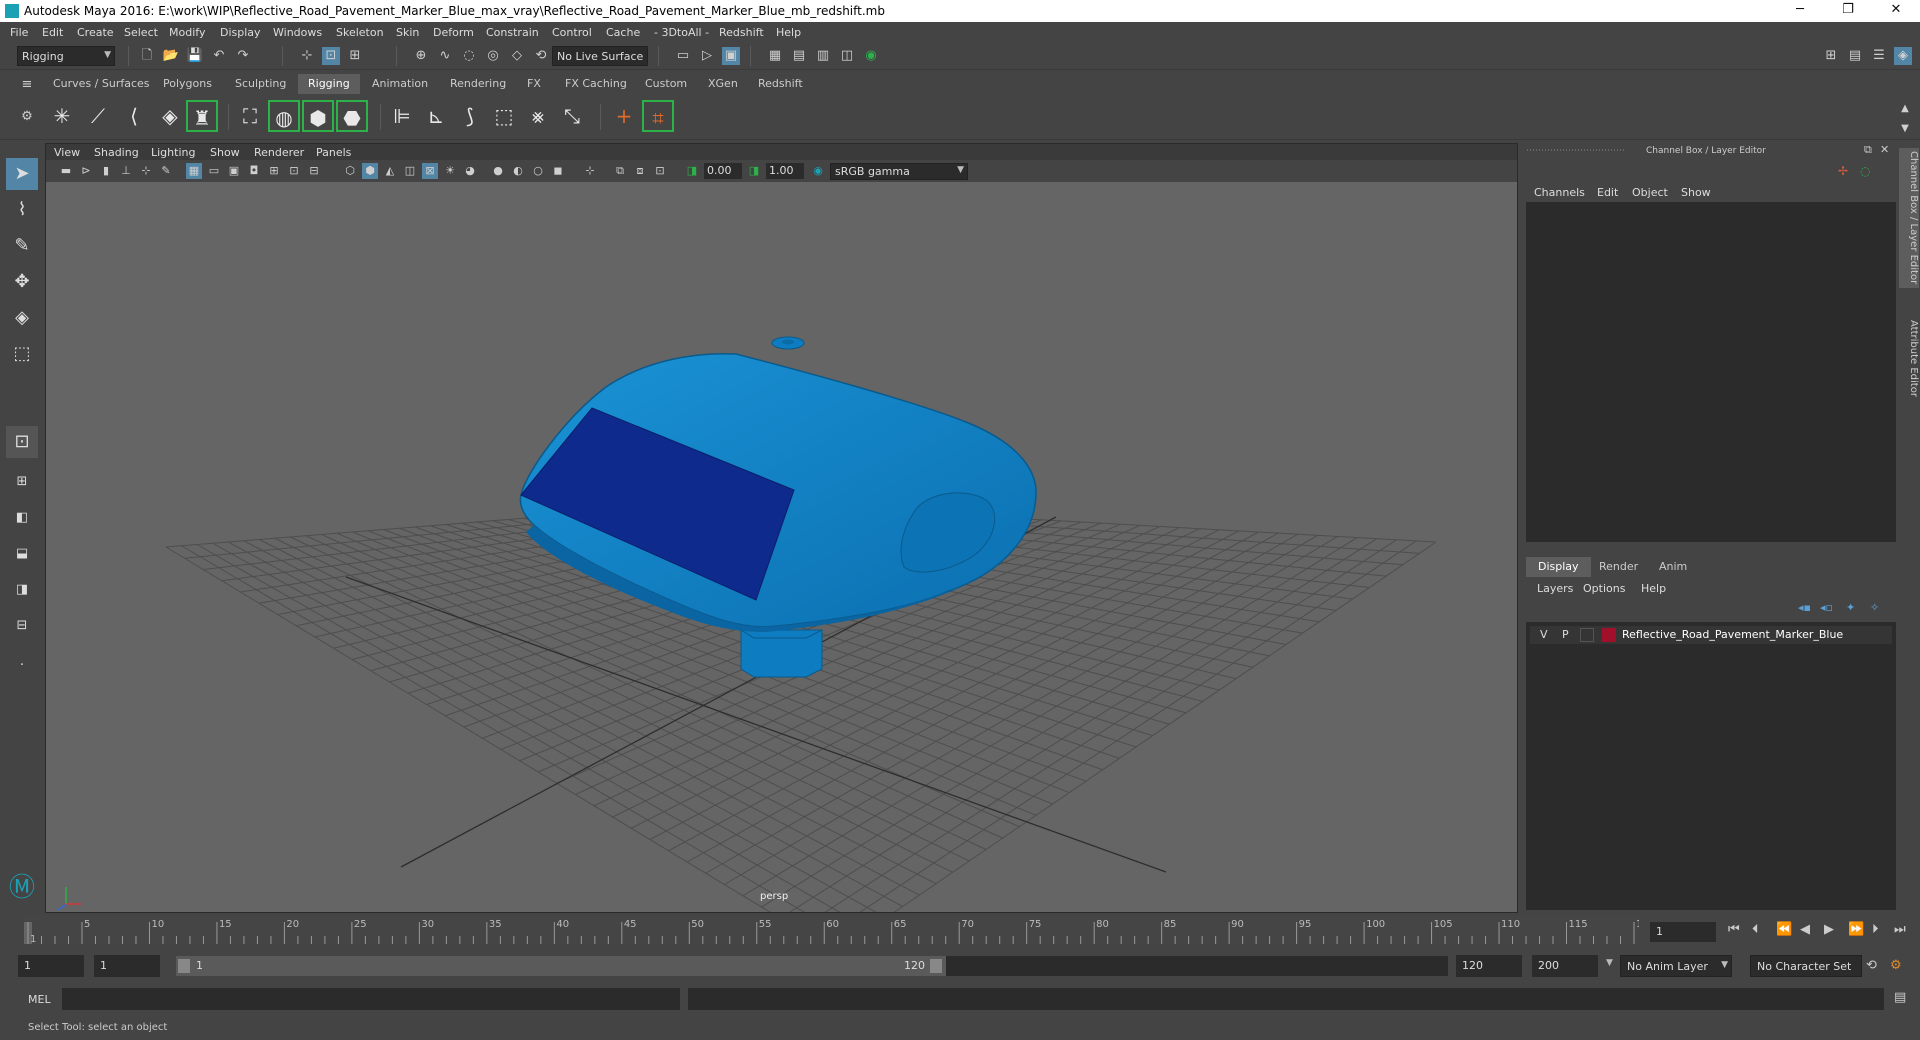  Describe the element at coordinates (871, 56) in the screenshot. I see `render-view-icon: ◉` at that location.